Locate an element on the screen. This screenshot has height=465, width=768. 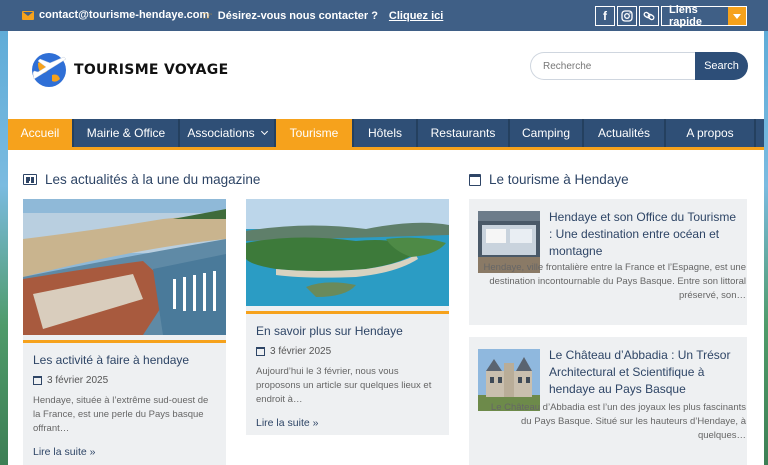
news-section-title: Les actualités à la une du magazine is located at coordinates (141, 179).